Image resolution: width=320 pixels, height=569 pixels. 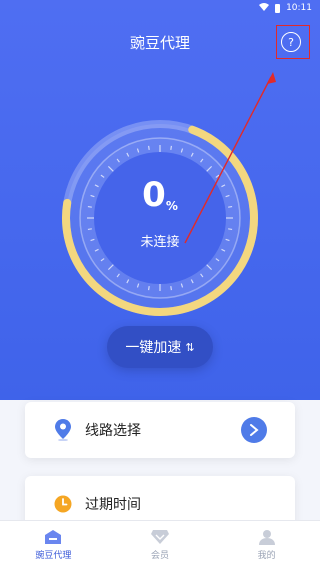 What do you see at coordinates (154, 195) in the screenshot?
I see `percent-value: 0` at bounding box center [154, 195].